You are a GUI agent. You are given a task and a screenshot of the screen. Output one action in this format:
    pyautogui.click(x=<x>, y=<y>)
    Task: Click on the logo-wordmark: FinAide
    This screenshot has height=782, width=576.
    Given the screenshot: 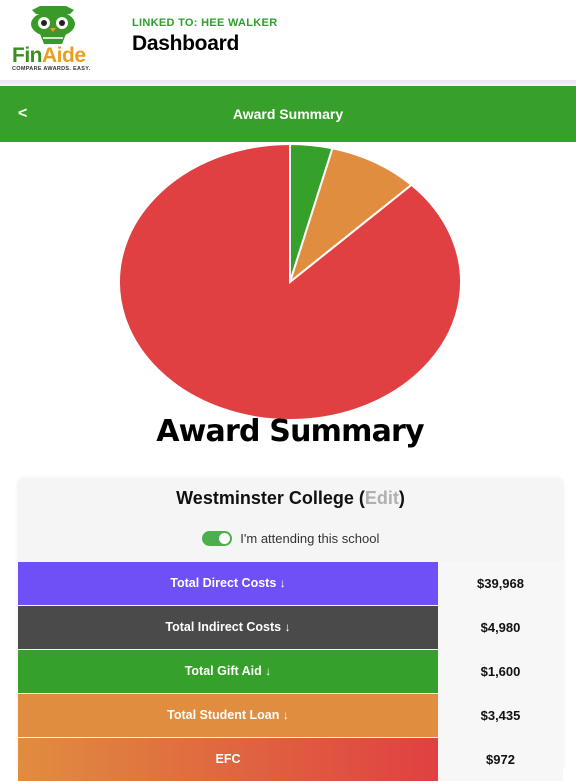 What is the action you would take?
    pyautogui.click(x=49, y=55)
    